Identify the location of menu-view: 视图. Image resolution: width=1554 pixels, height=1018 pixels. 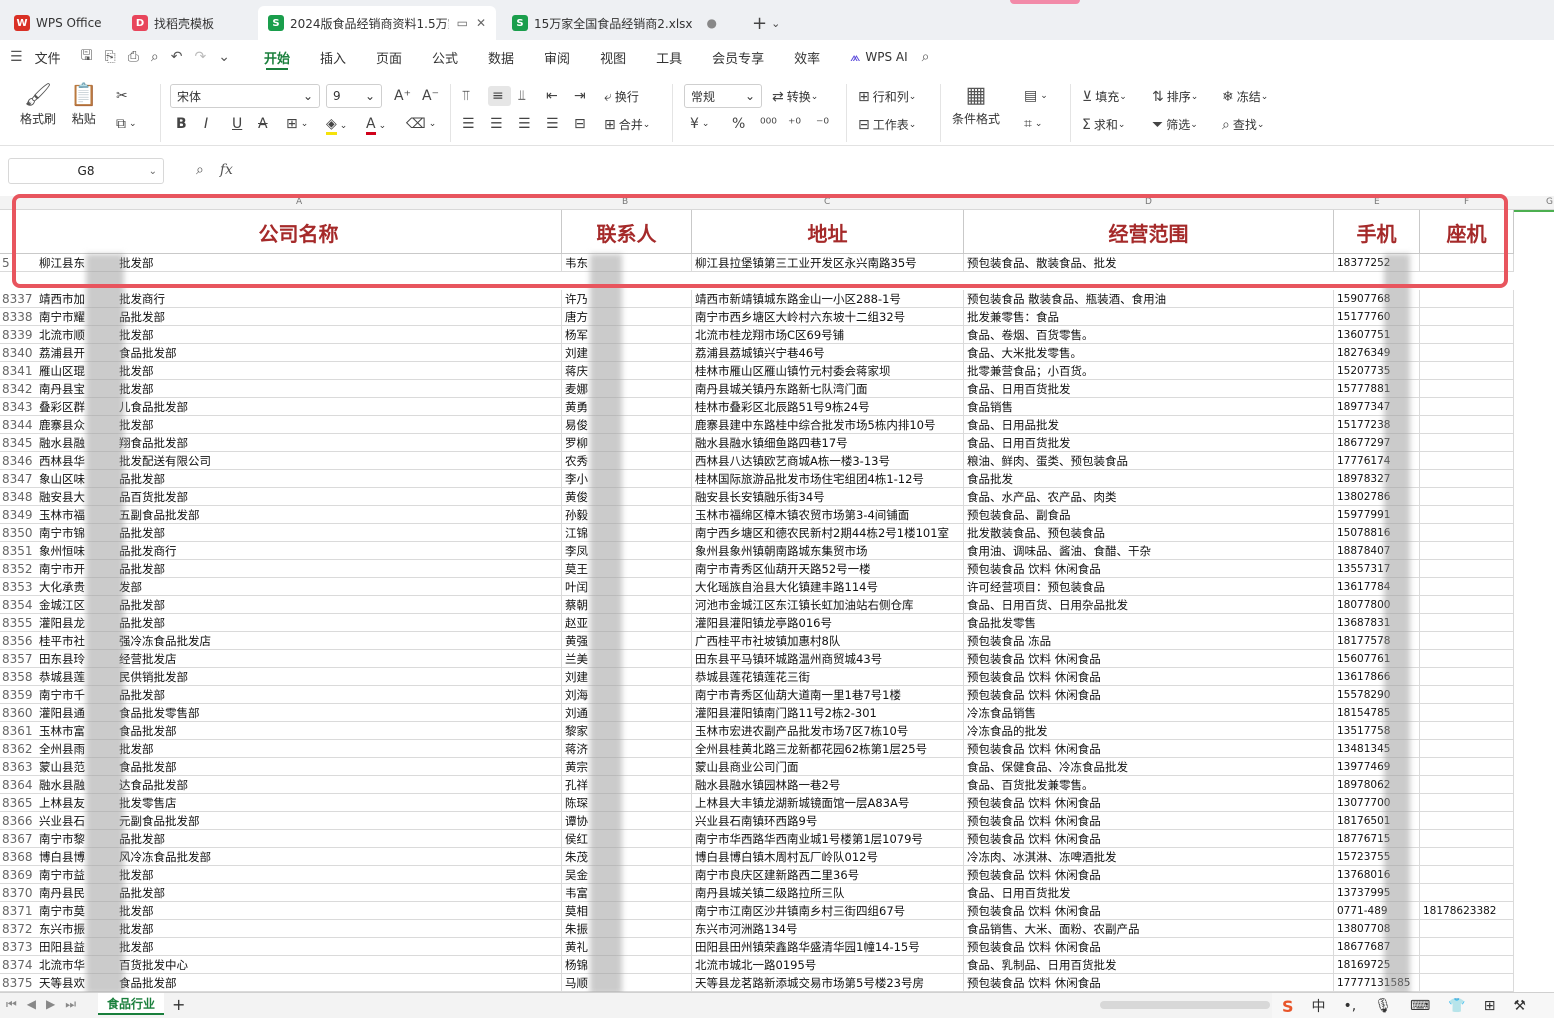
(613, 57).